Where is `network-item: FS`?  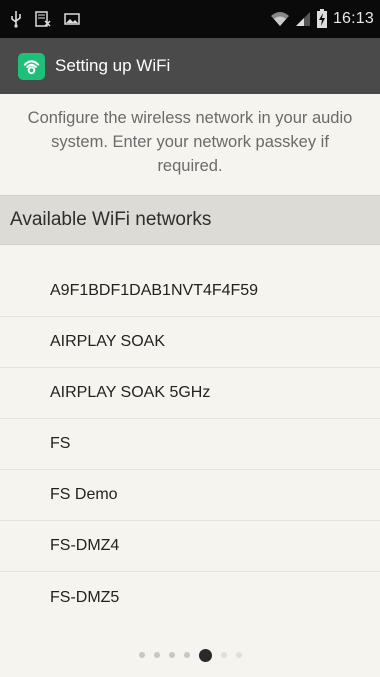
network-item: FS is located at coordinates (190, 444).